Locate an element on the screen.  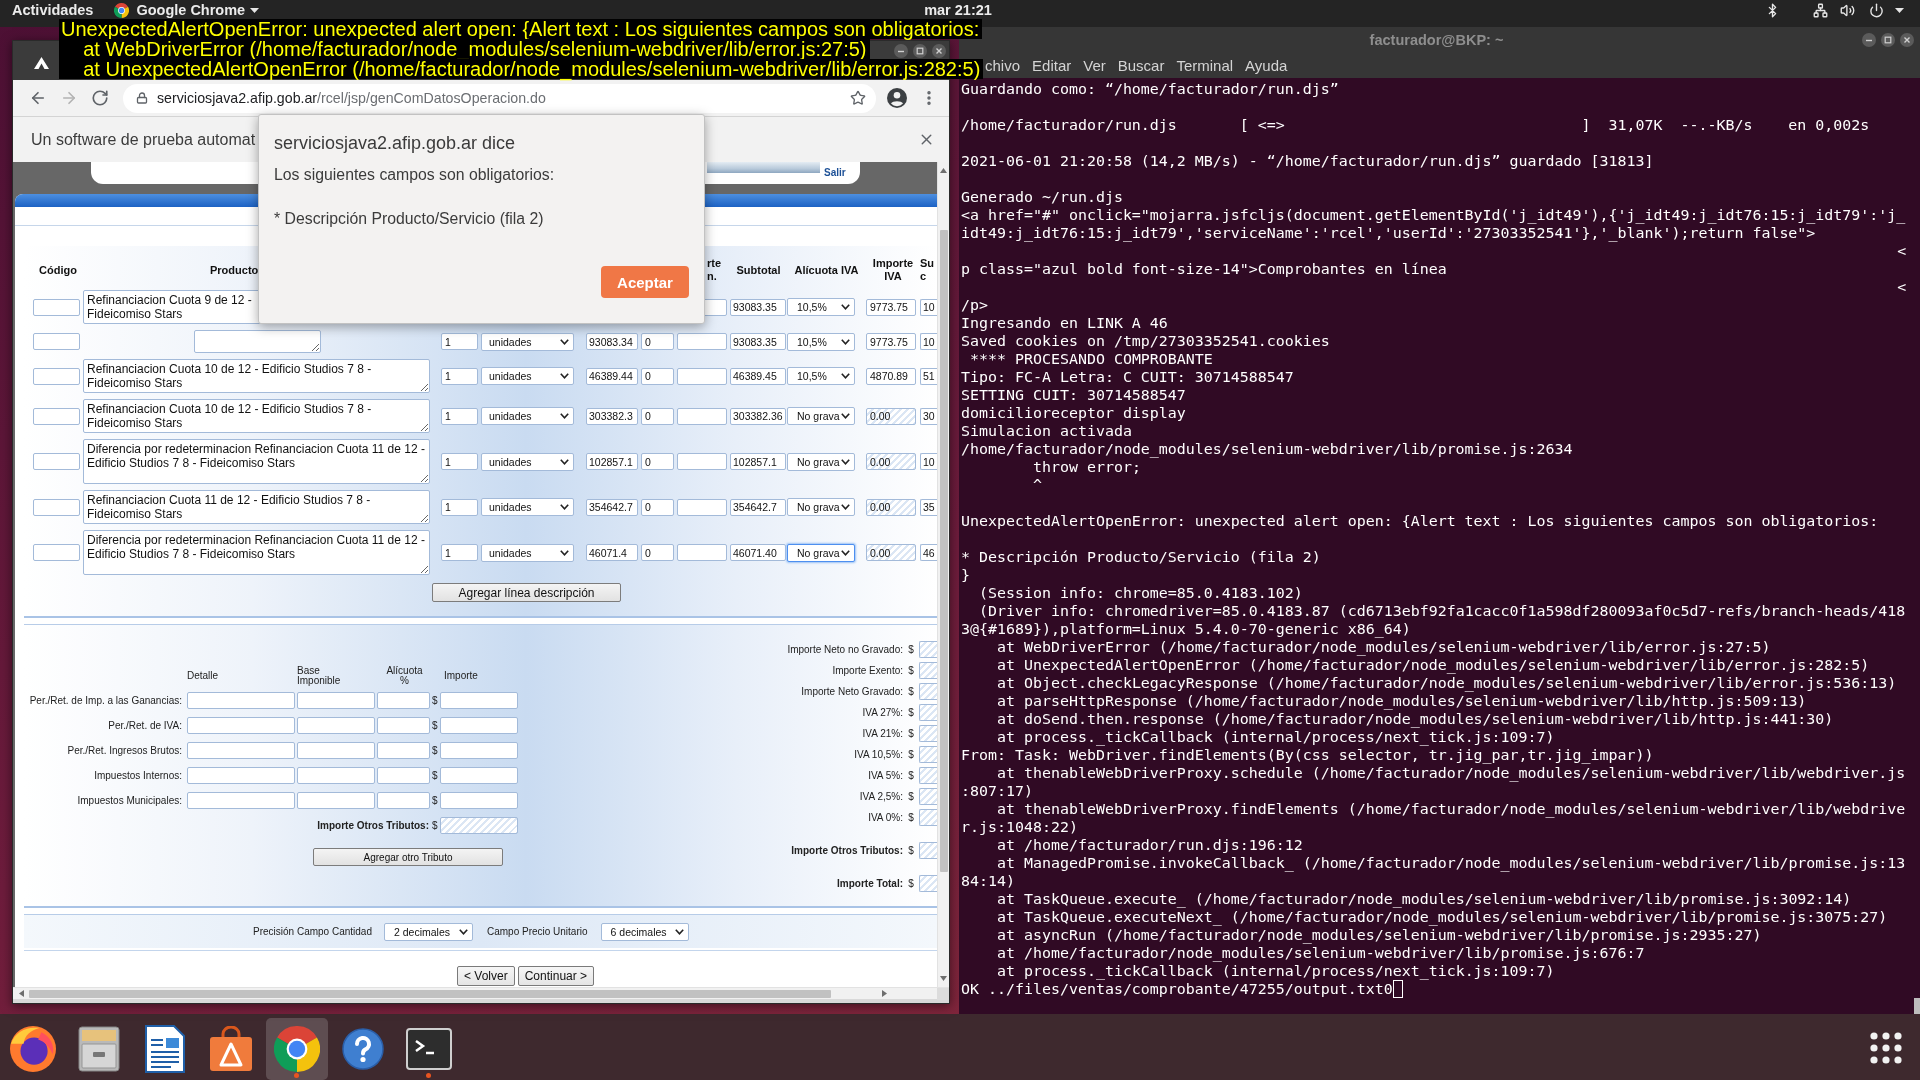
minimize-icon is located at coordinates (901, 51).